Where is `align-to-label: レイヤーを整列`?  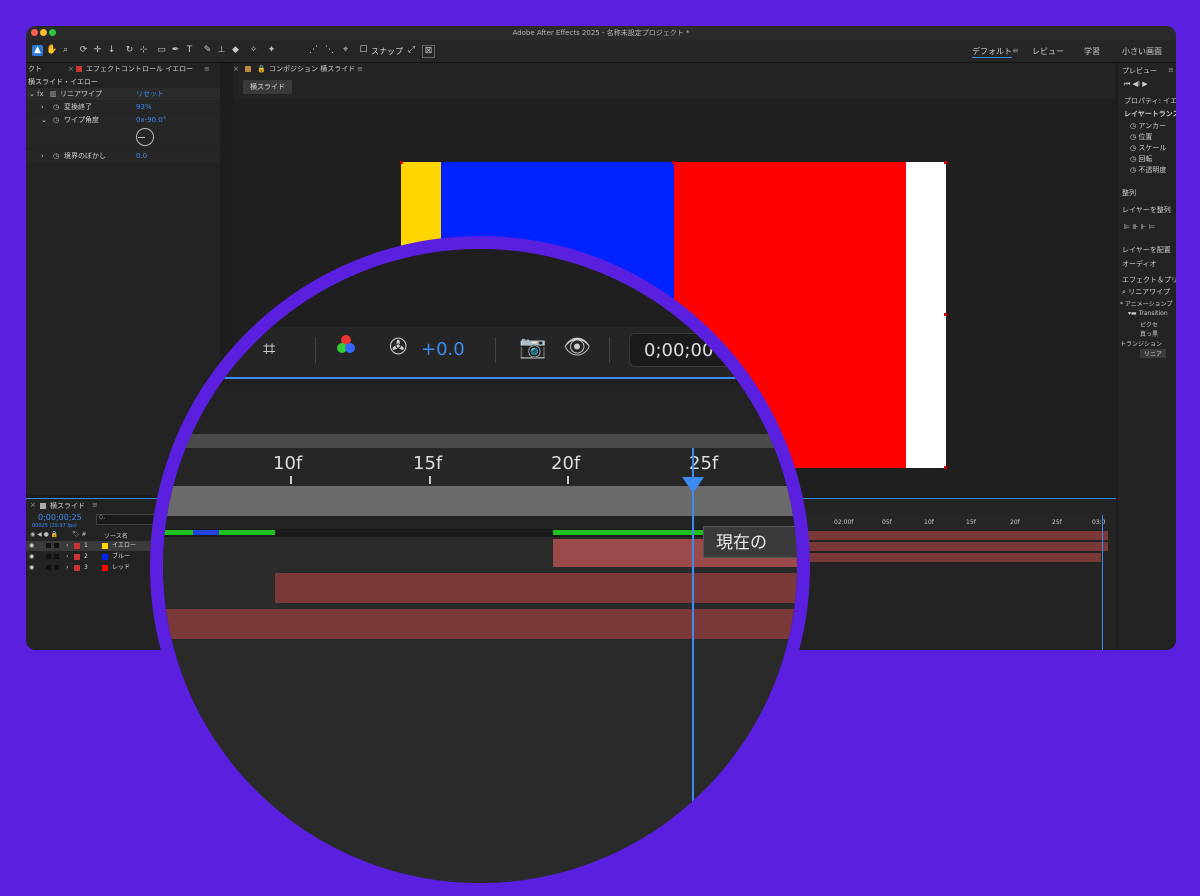
align-to-label: レイヤーを整列 is located at coordinates (1146, 210).